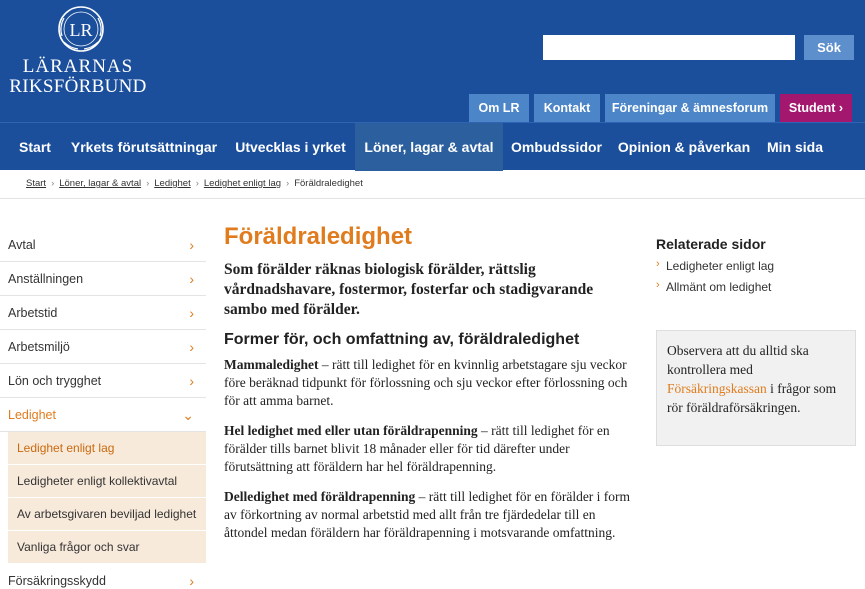  Describe the element at coordinates (717, 388) in the screenshot. I see `forsakringskassan-link: Försäkringskassan` at that location.